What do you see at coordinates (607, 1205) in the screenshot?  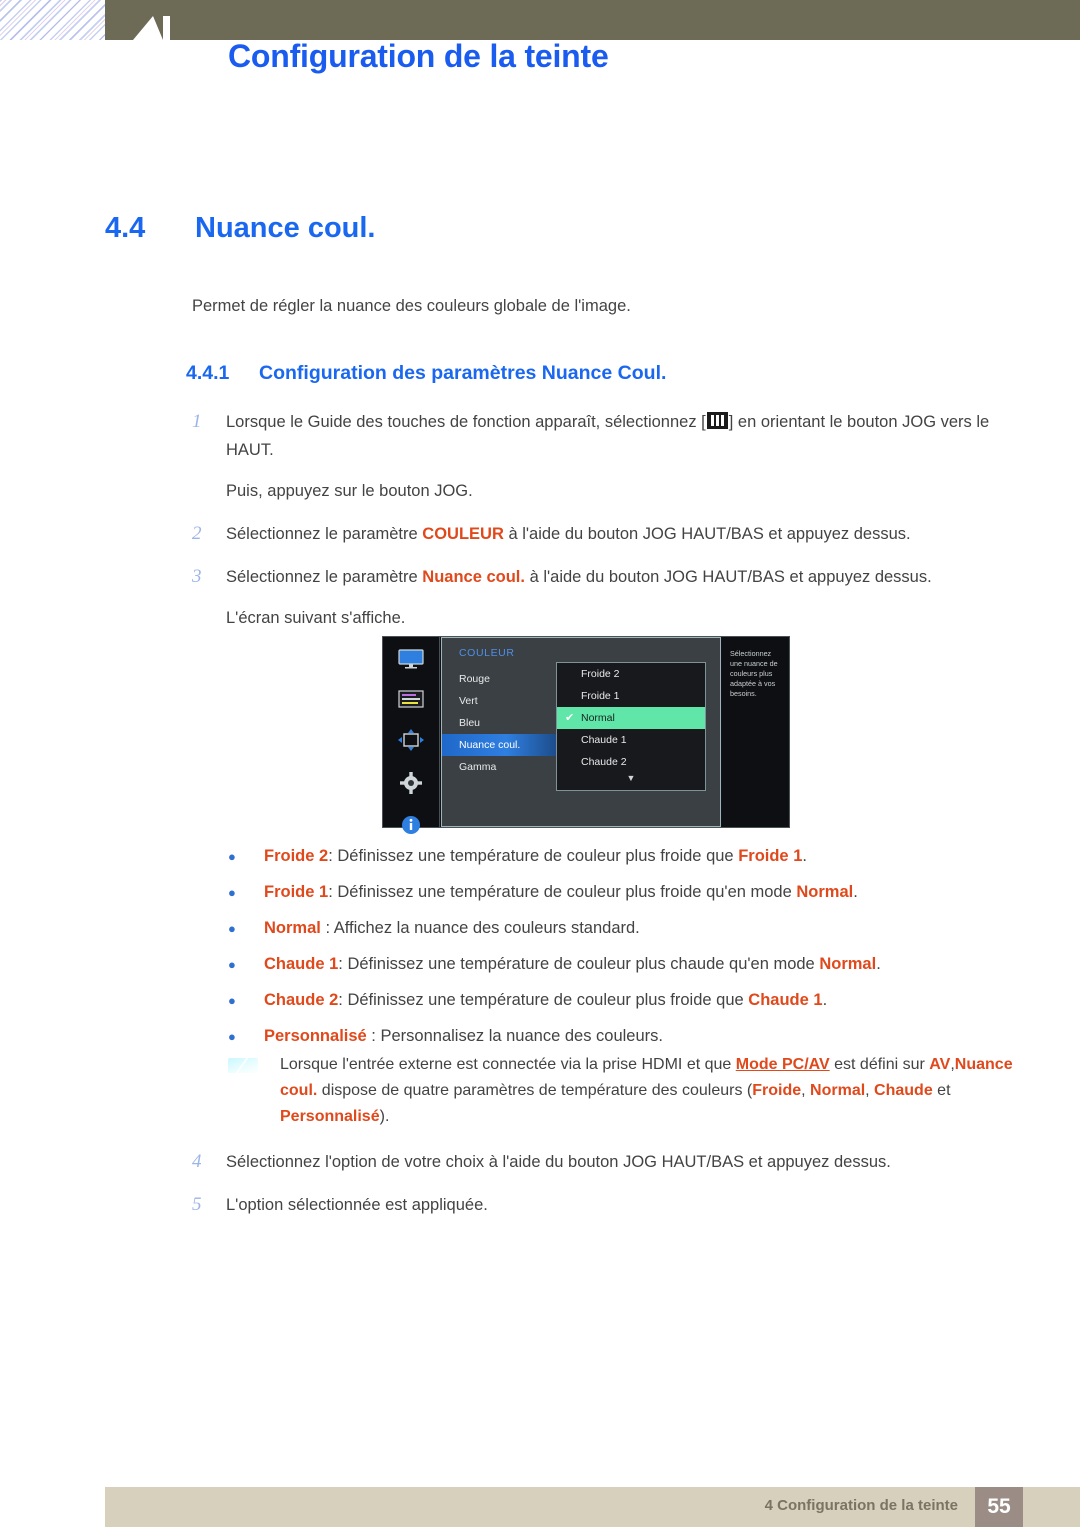 I see `step-item: 5 L'option sélectionnée est appliquée.` at bounding box center [607, 1205].